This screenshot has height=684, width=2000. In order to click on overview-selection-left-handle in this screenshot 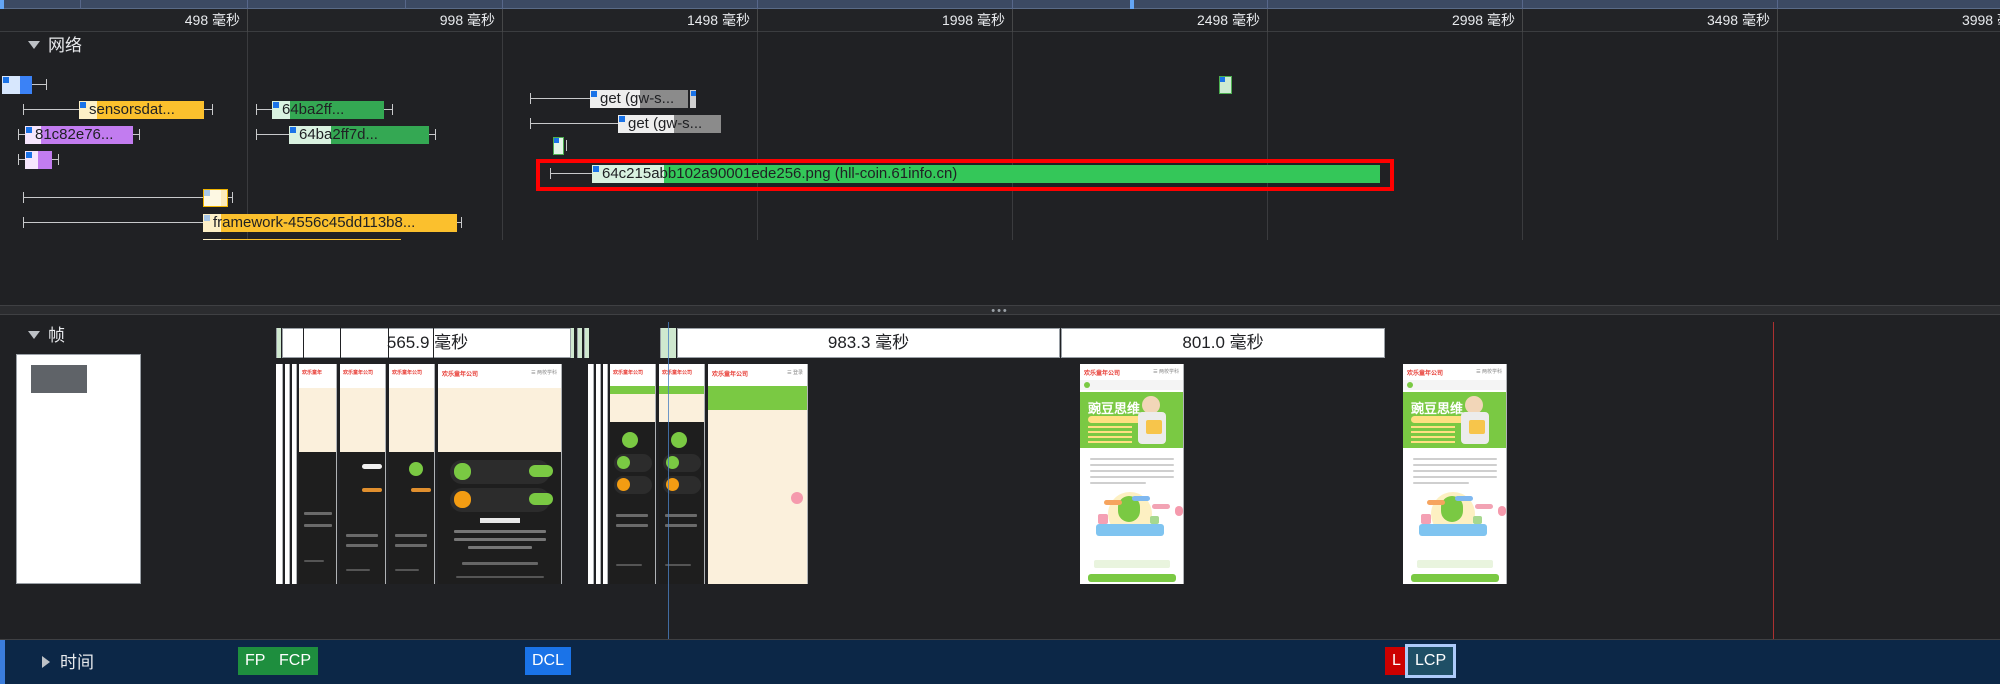, I will do `click(2, 4)`.